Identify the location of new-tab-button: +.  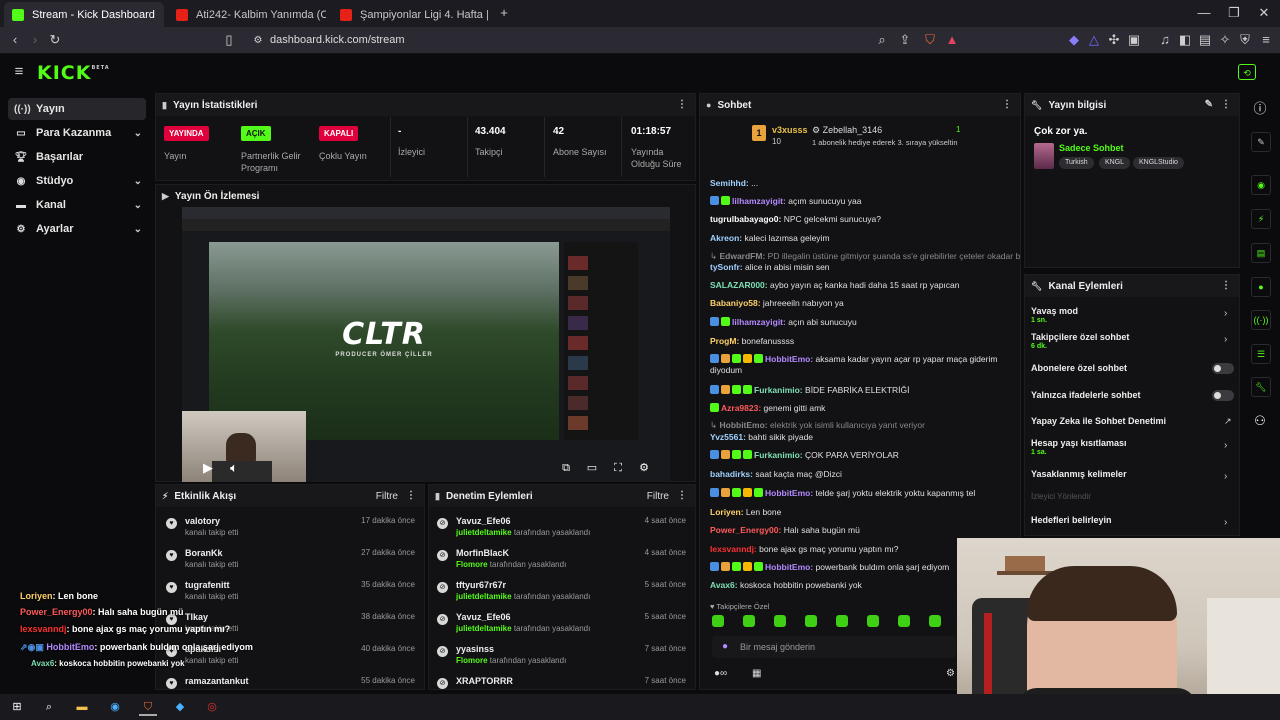
(504, 13).